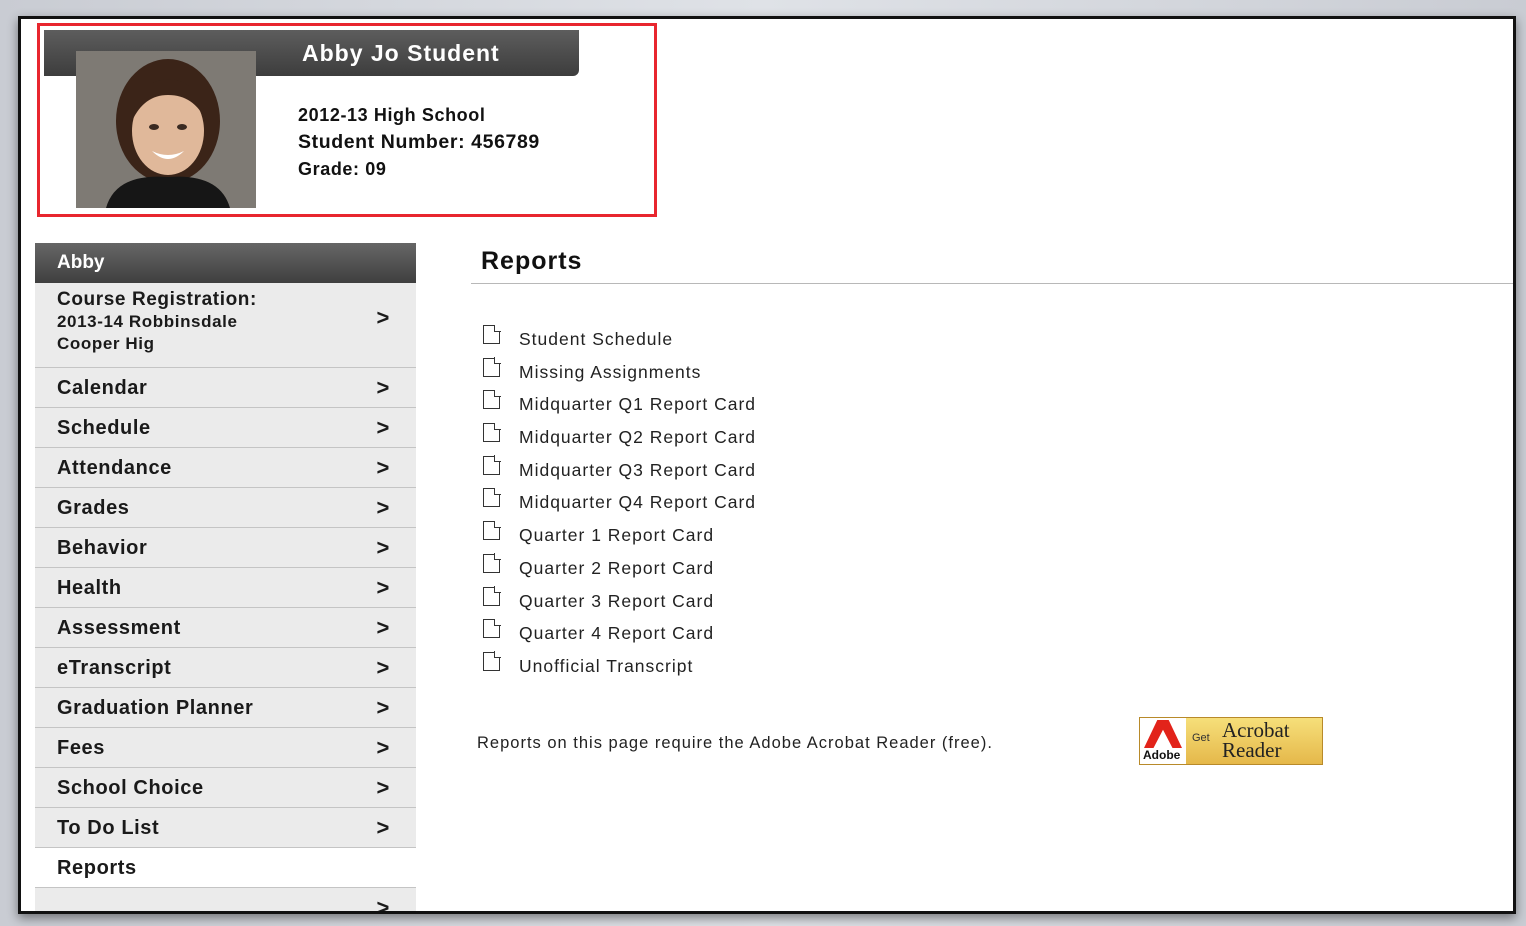 This screenshot has width=1526, height=926. I want to click on sidebar-item-graduation-planner: Graduation Planner >, so click(225, 708).